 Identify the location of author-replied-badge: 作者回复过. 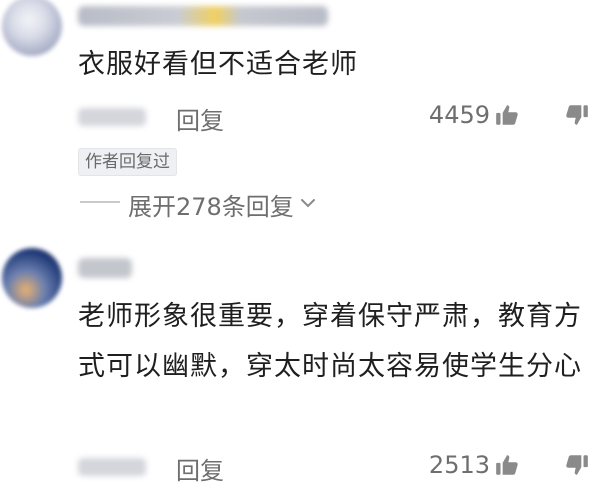
(127, 162).